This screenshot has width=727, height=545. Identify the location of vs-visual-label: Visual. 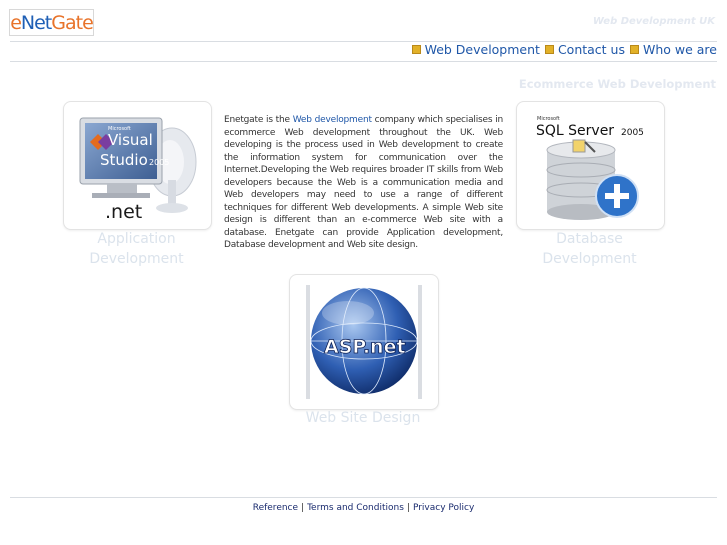
(130, 140).